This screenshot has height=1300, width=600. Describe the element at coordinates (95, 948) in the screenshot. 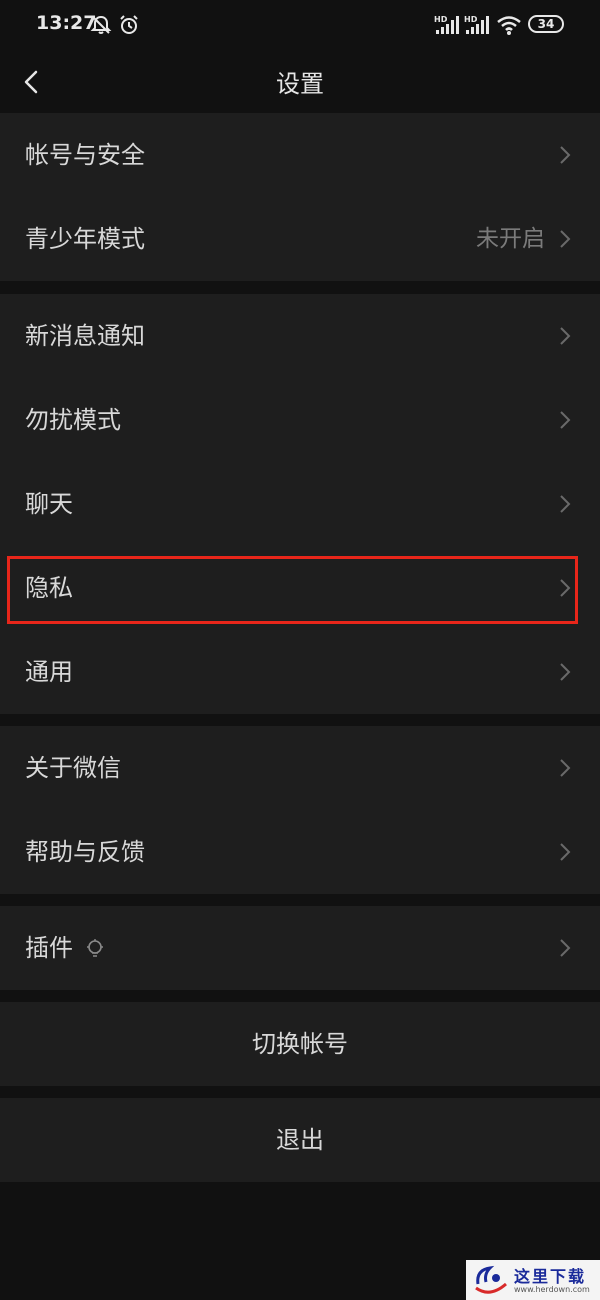

I see `lightbulb-icon` at that location.